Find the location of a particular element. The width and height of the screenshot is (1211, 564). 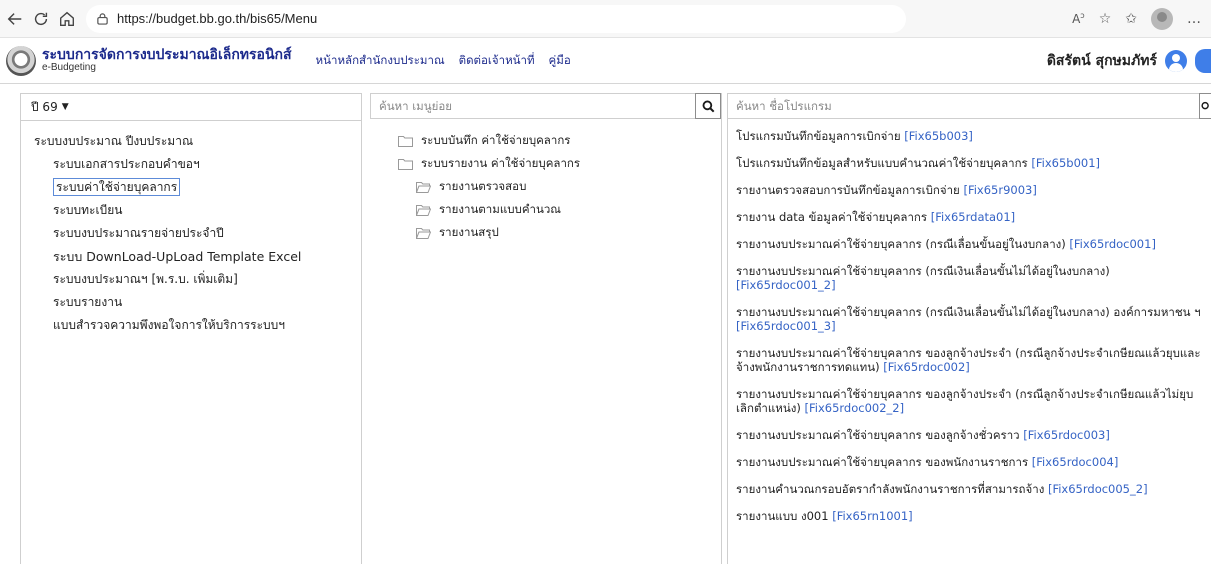

menu-root-label: ระบบงบประมาณ ปีงบประมาณ is located at coordinates (114, 141).